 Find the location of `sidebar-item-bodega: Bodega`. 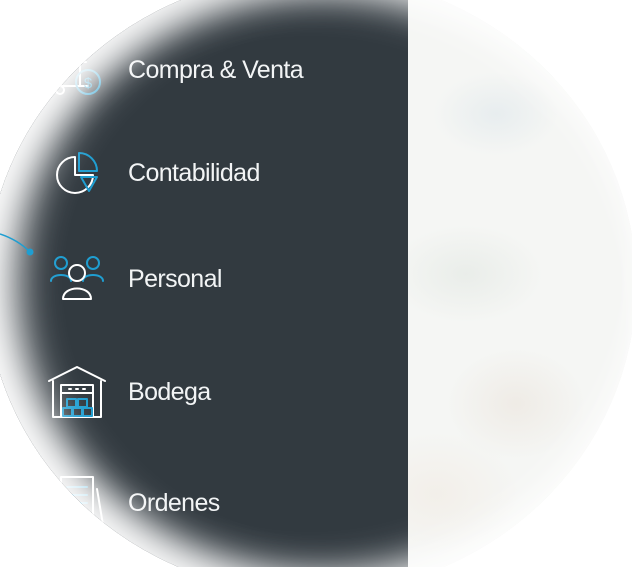

sidebar-item-bodega: Bodega is located at coordinates (212, 392).